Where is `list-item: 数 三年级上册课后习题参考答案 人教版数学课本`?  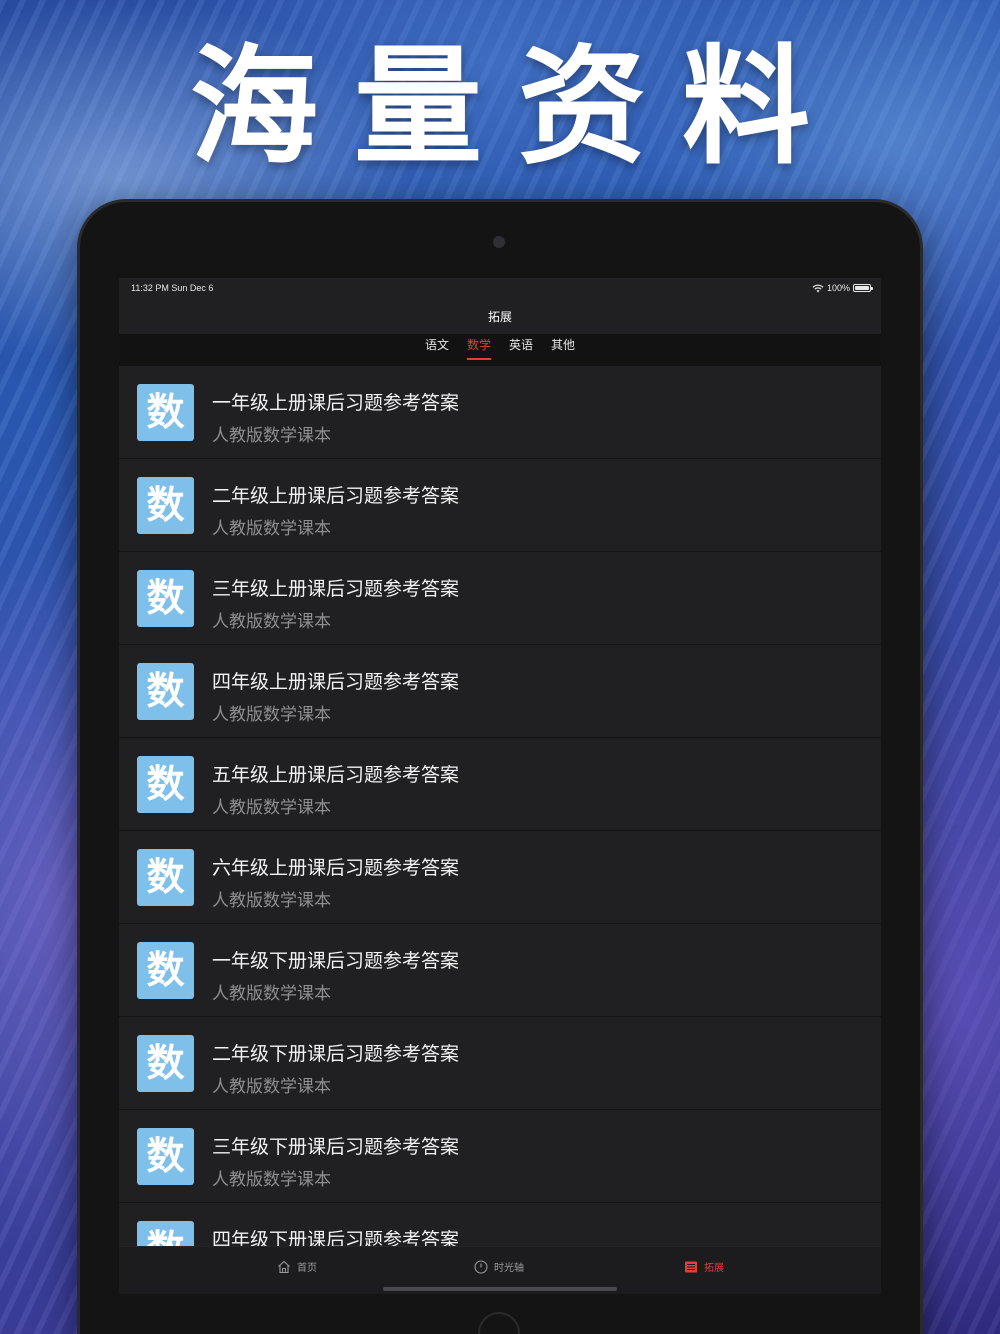
list-item: 数 三年级上册课后习题参考答案 人教版数学课本 is located at coordinates (500, 598).